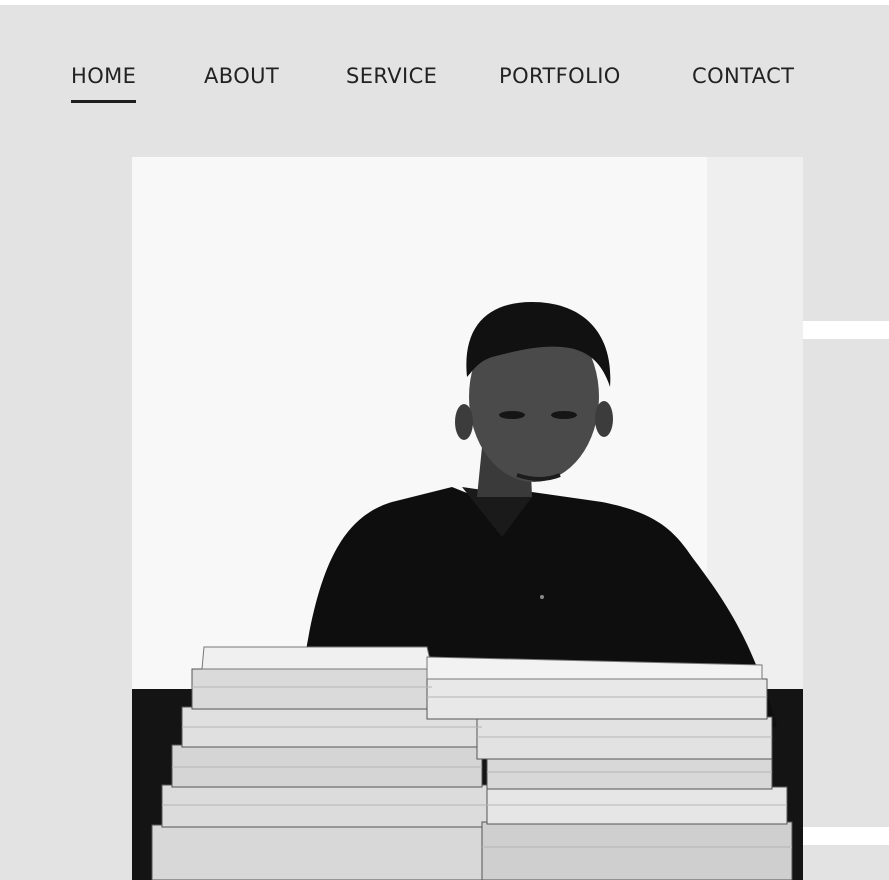  I want to click on decorative-stripe-lower, so click(846, 836).